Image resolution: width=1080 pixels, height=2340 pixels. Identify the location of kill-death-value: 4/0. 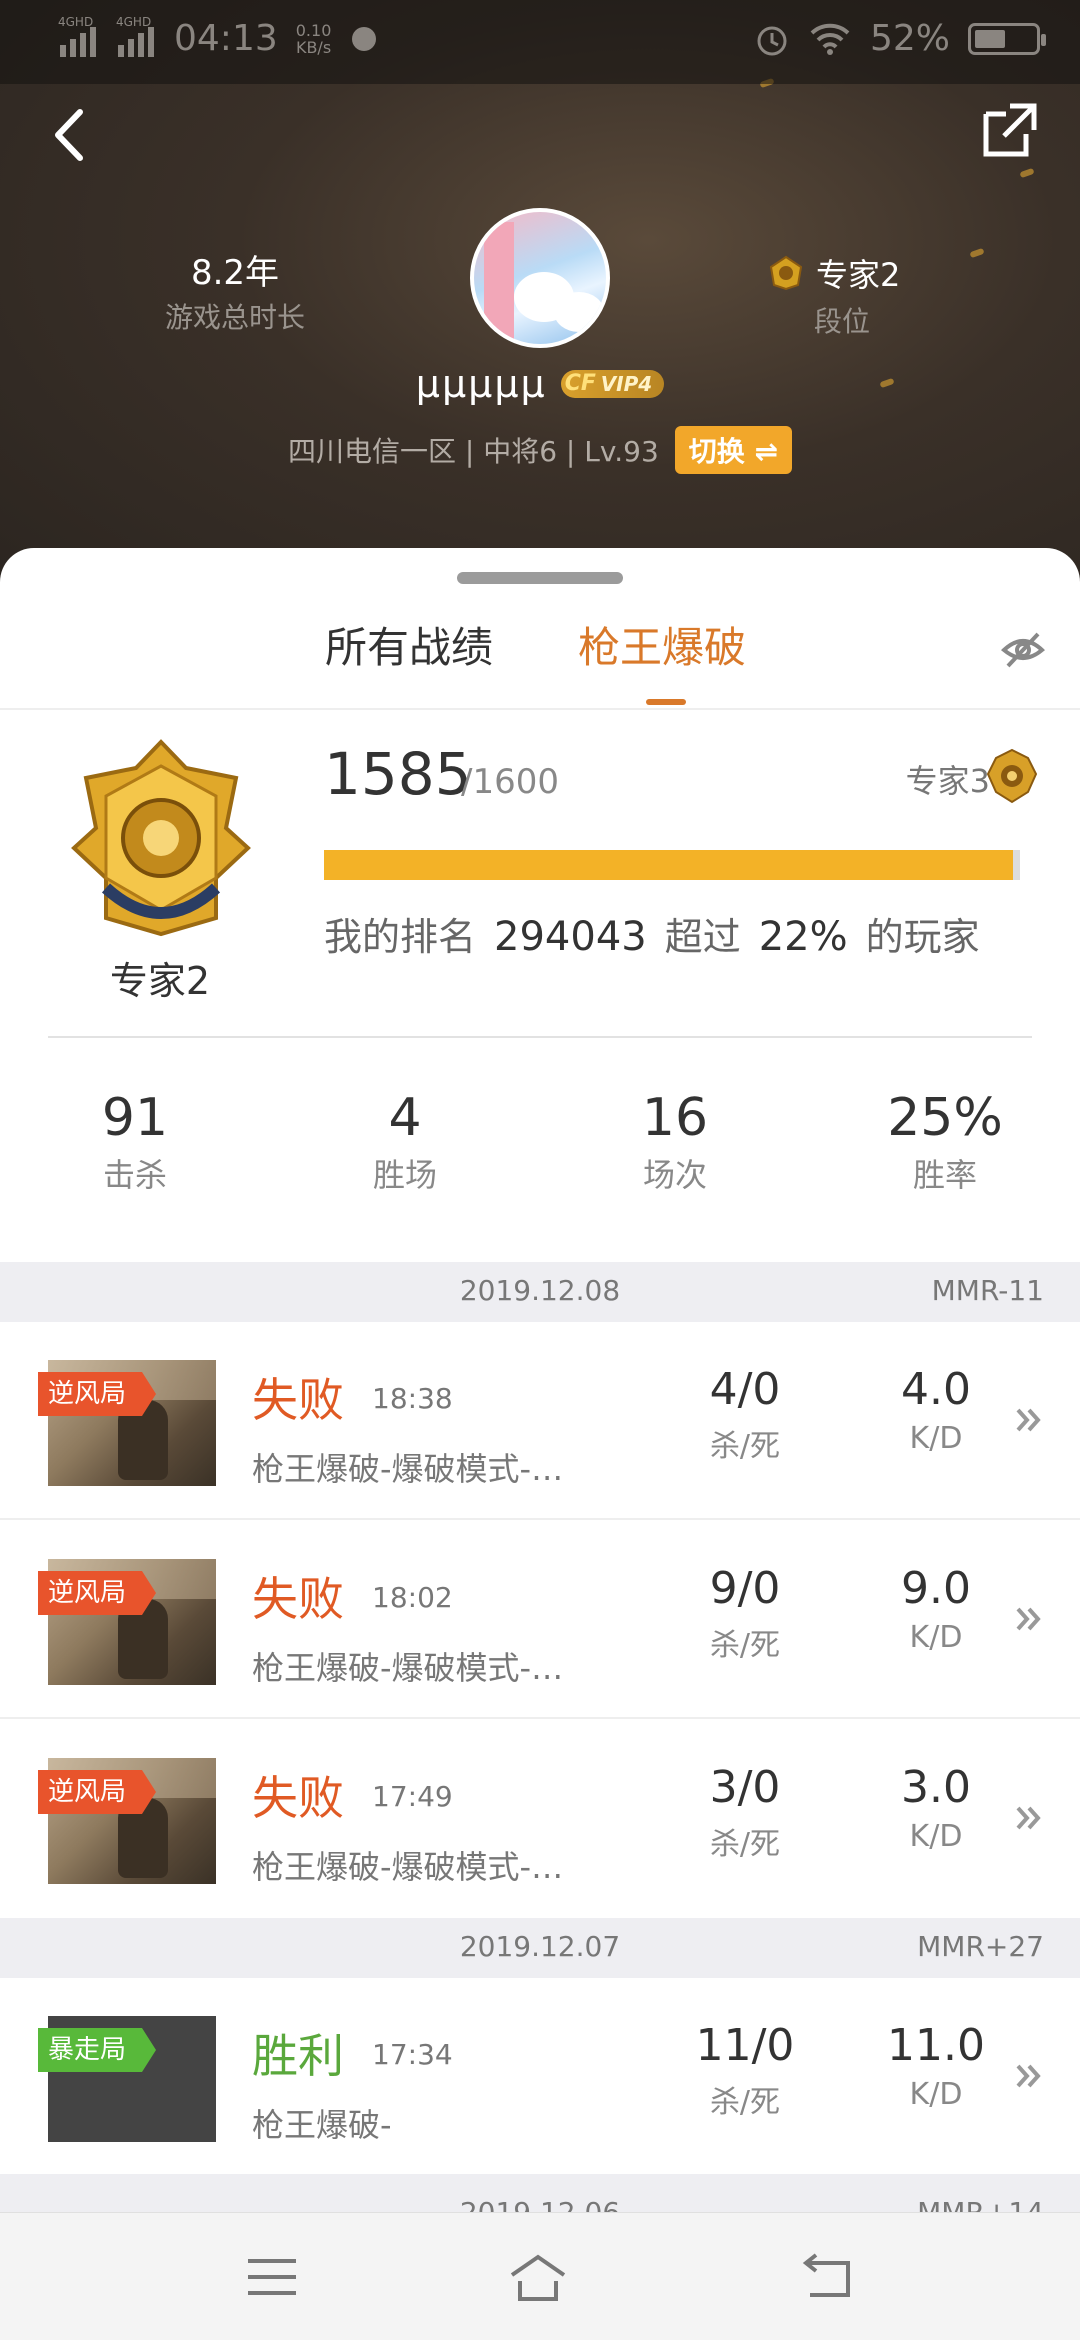
(745, 1389).